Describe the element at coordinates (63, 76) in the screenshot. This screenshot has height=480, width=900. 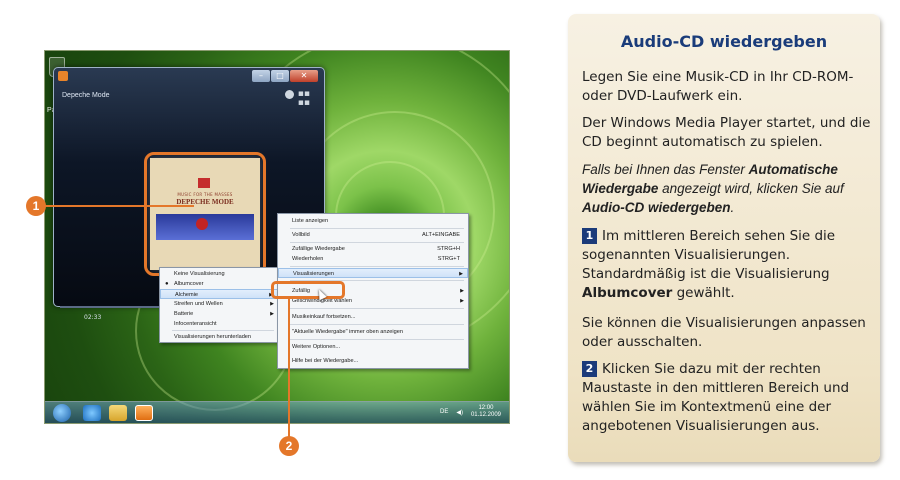
I see `media-player-icon` at that location.